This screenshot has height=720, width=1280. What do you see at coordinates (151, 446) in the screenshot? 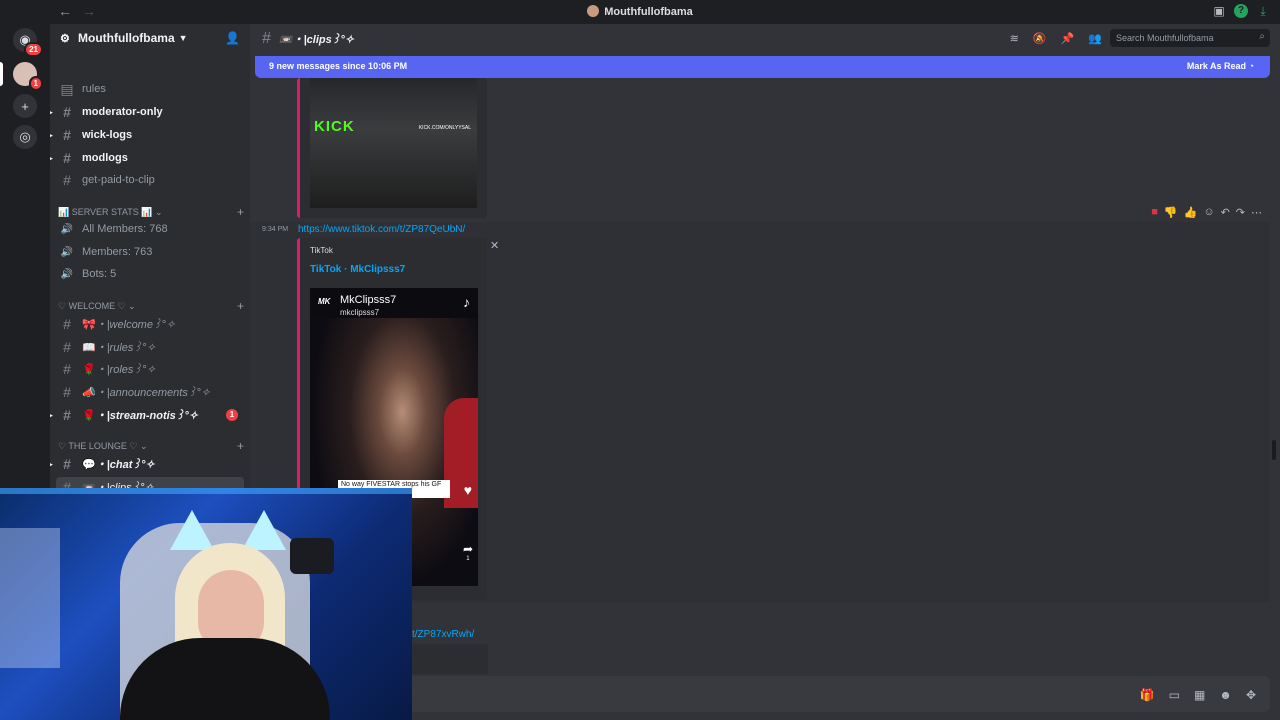
I see `category-the-lounge: ♡ THE LOUNGE ♡ ⌄ +` at bounding box center [151, 446].